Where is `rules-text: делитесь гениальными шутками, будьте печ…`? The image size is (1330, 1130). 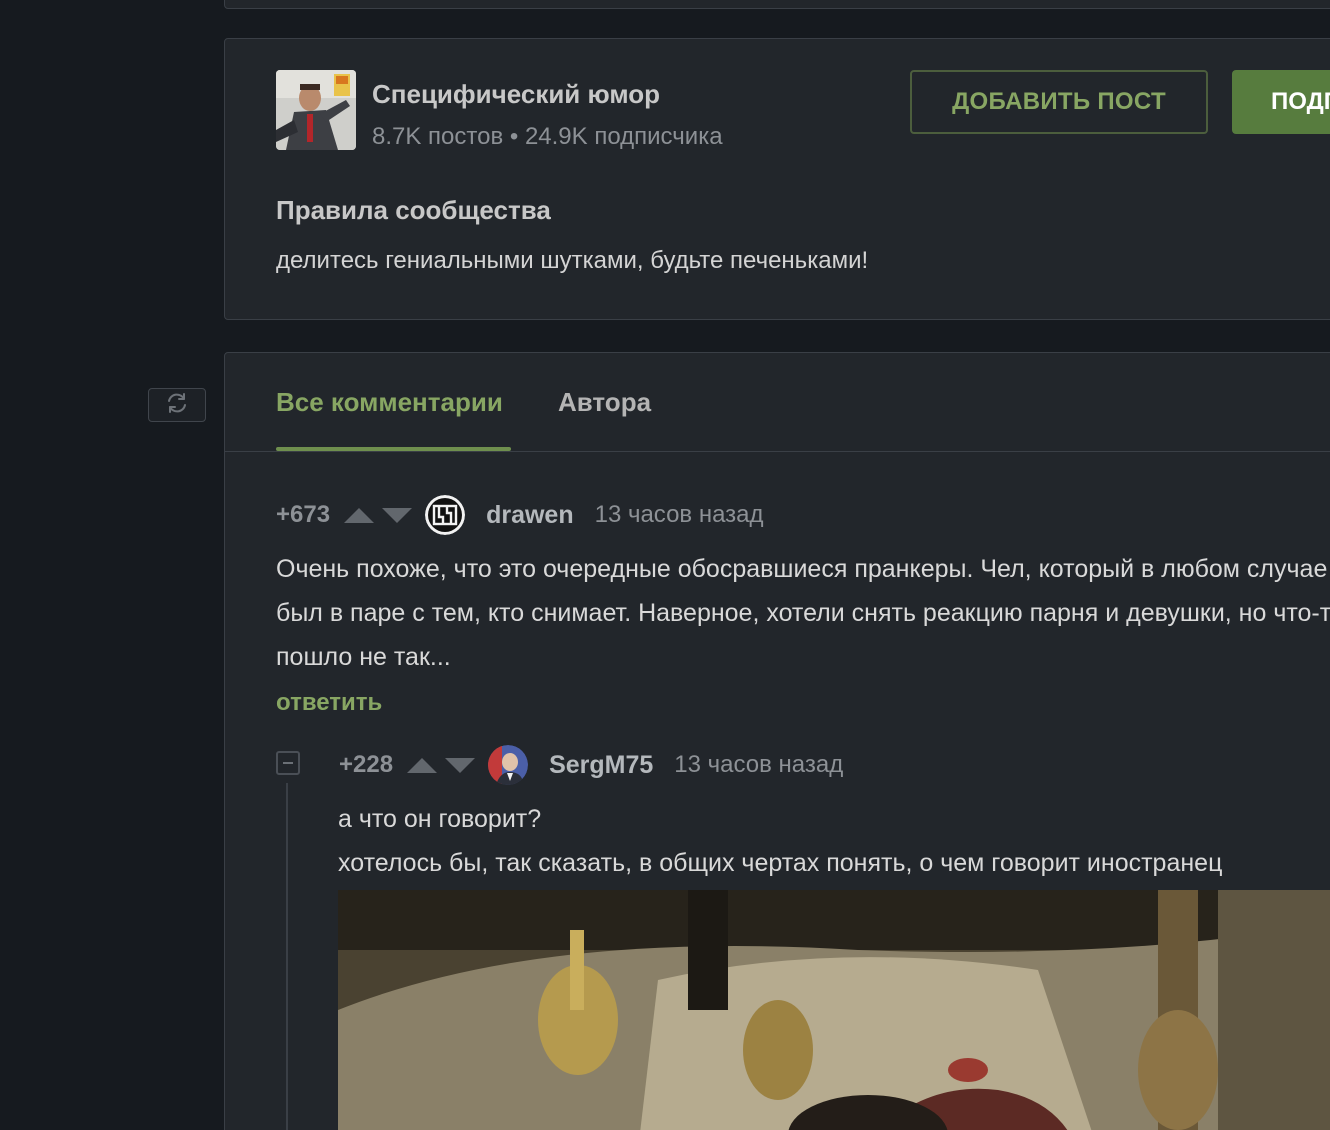 rules-text: делитесь гениальными шутками, будьте печ… is located at coordinates (572, 260).